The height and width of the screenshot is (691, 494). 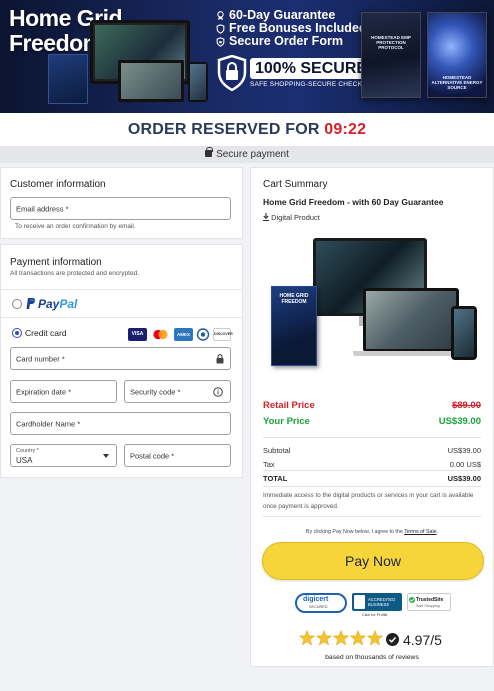 I want to click on paypal-icon, so click(x=31, y=303).